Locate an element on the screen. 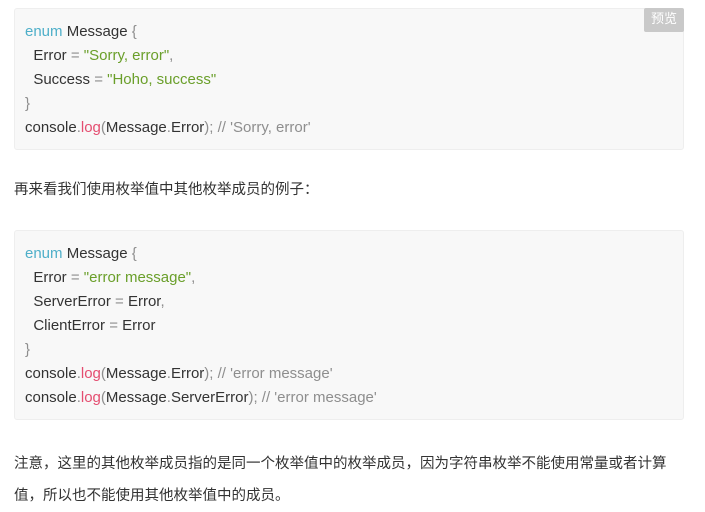 This screenshot has width=705, height=512. code-token: ClientError is located at coordinates (67, 325).